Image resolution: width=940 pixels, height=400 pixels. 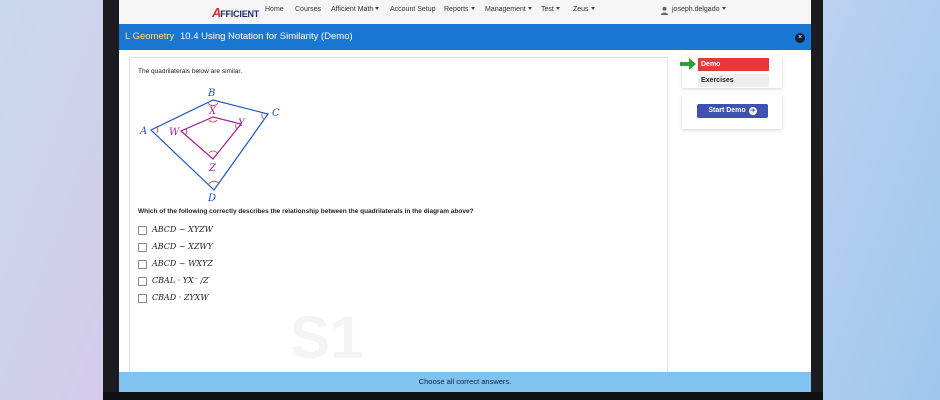 I want to click on nav-zeus: Zeus, so click(x=584, y=9).